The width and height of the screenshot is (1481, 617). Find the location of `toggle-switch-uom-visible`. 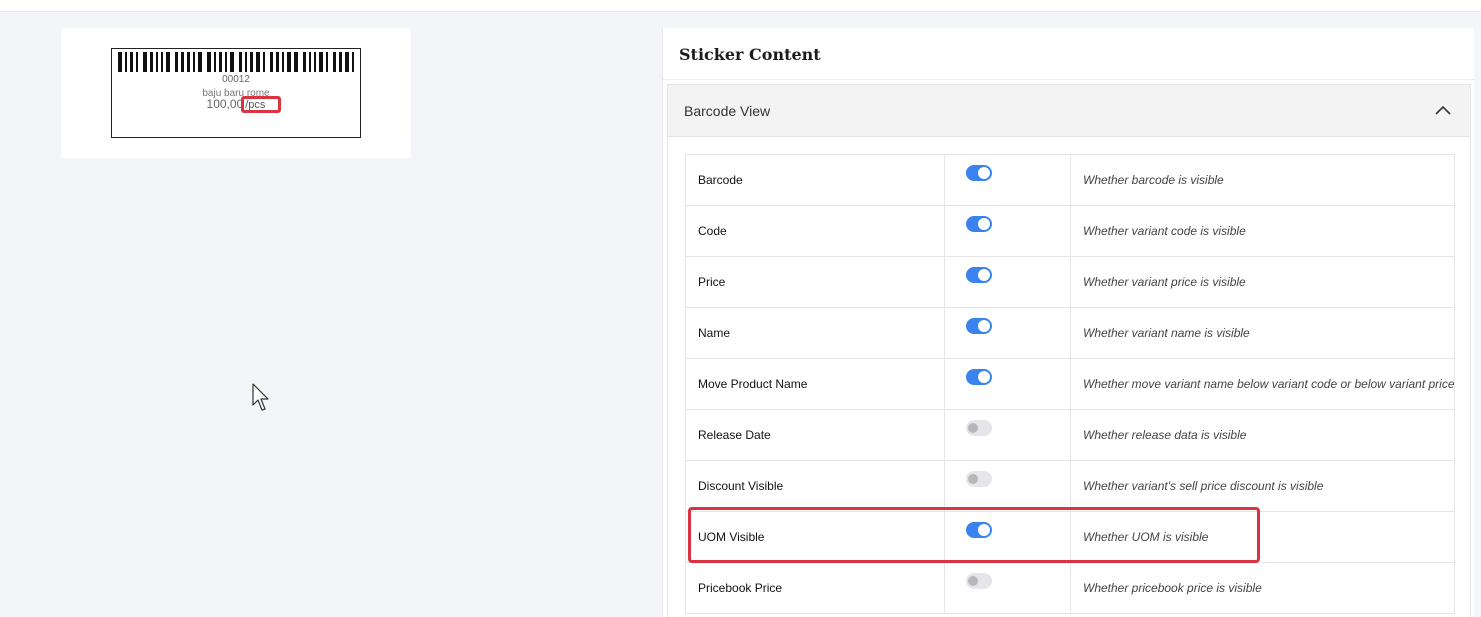

toggle-switch-uom-visible is located at coordinates (979, 529).